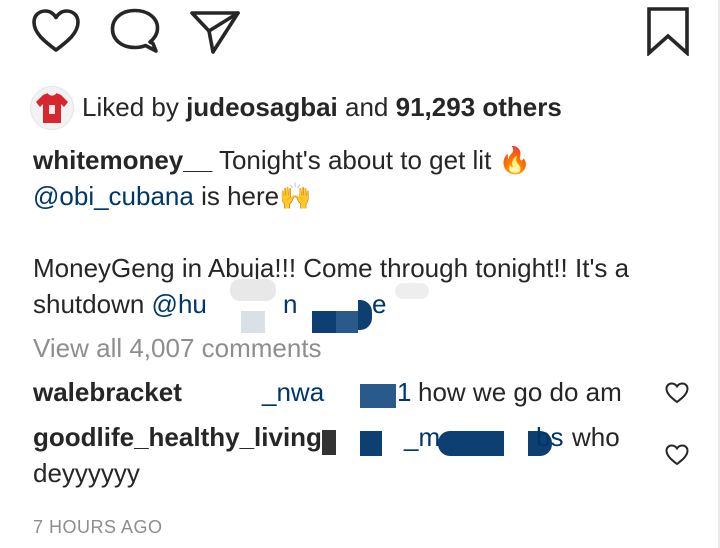 The width and height of the screenshot is (720, 548). Describe the element at coordinates (135, 31) in the screenshot. I see `comment-bubble-icon` at that location.